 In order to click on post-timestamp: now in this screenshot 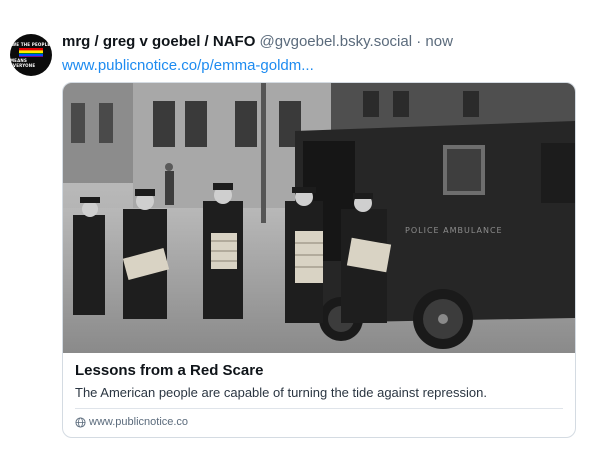, I will do `click(439, 41)`.